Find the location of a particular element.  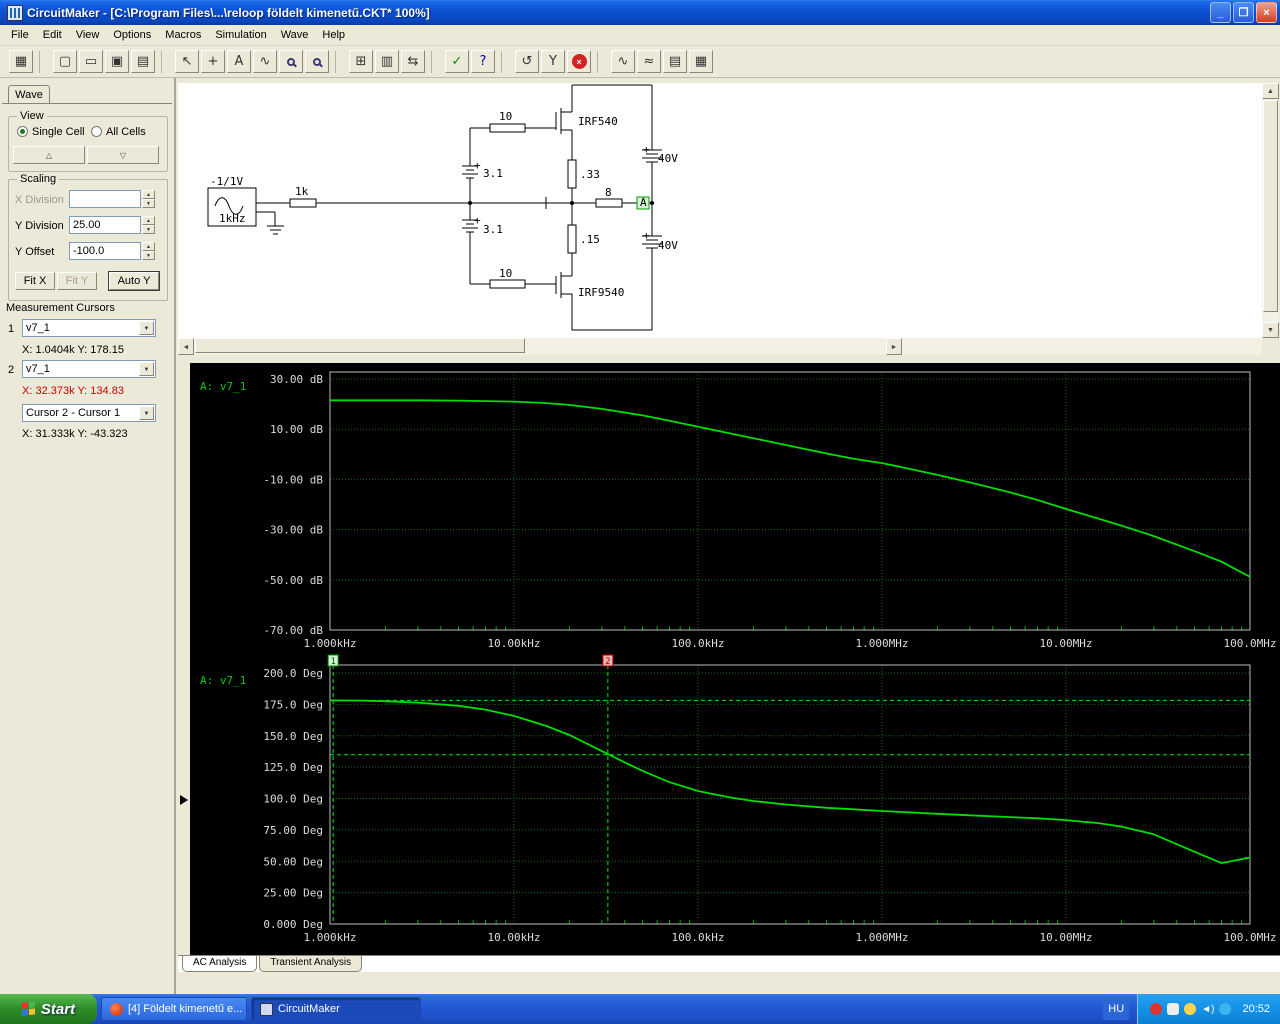

new-window-button: ▥ is located at coordinates (387, 61).